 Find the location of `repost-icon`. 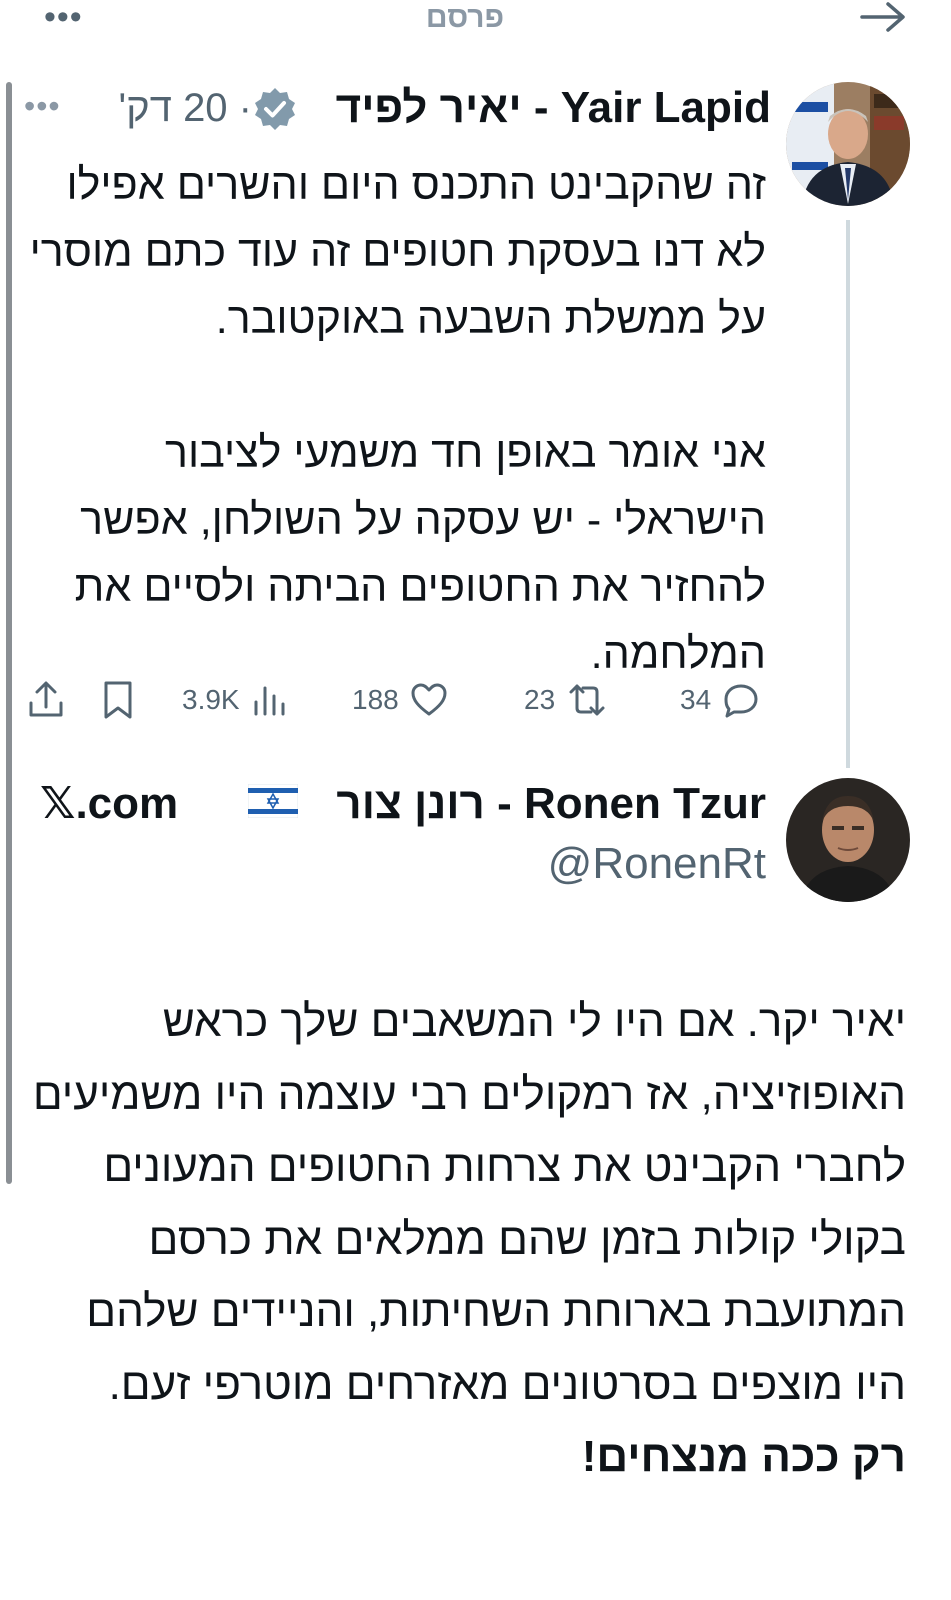

repost-icon is located at coordinates (587, 700).